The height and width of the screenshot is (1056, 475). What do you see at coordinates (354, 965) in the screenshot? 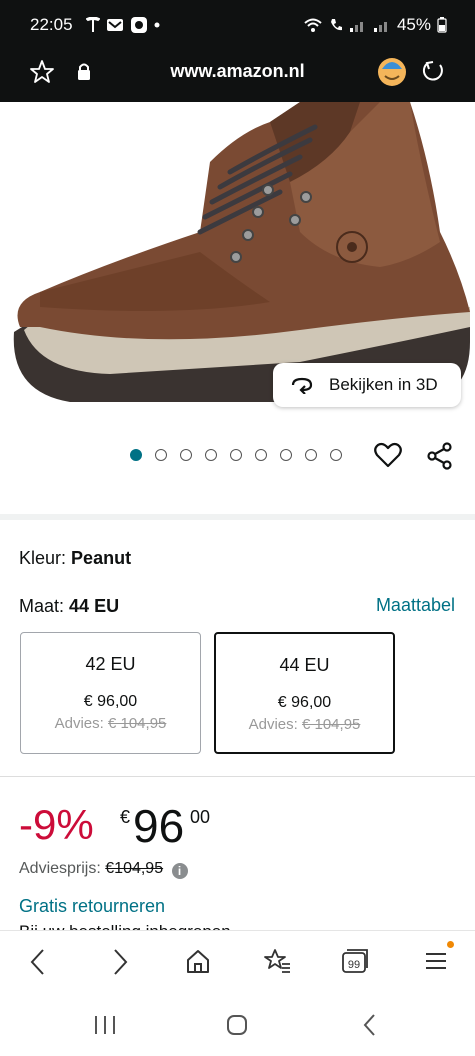
I see `svg-text: 99` at bounding box center [354, 965].